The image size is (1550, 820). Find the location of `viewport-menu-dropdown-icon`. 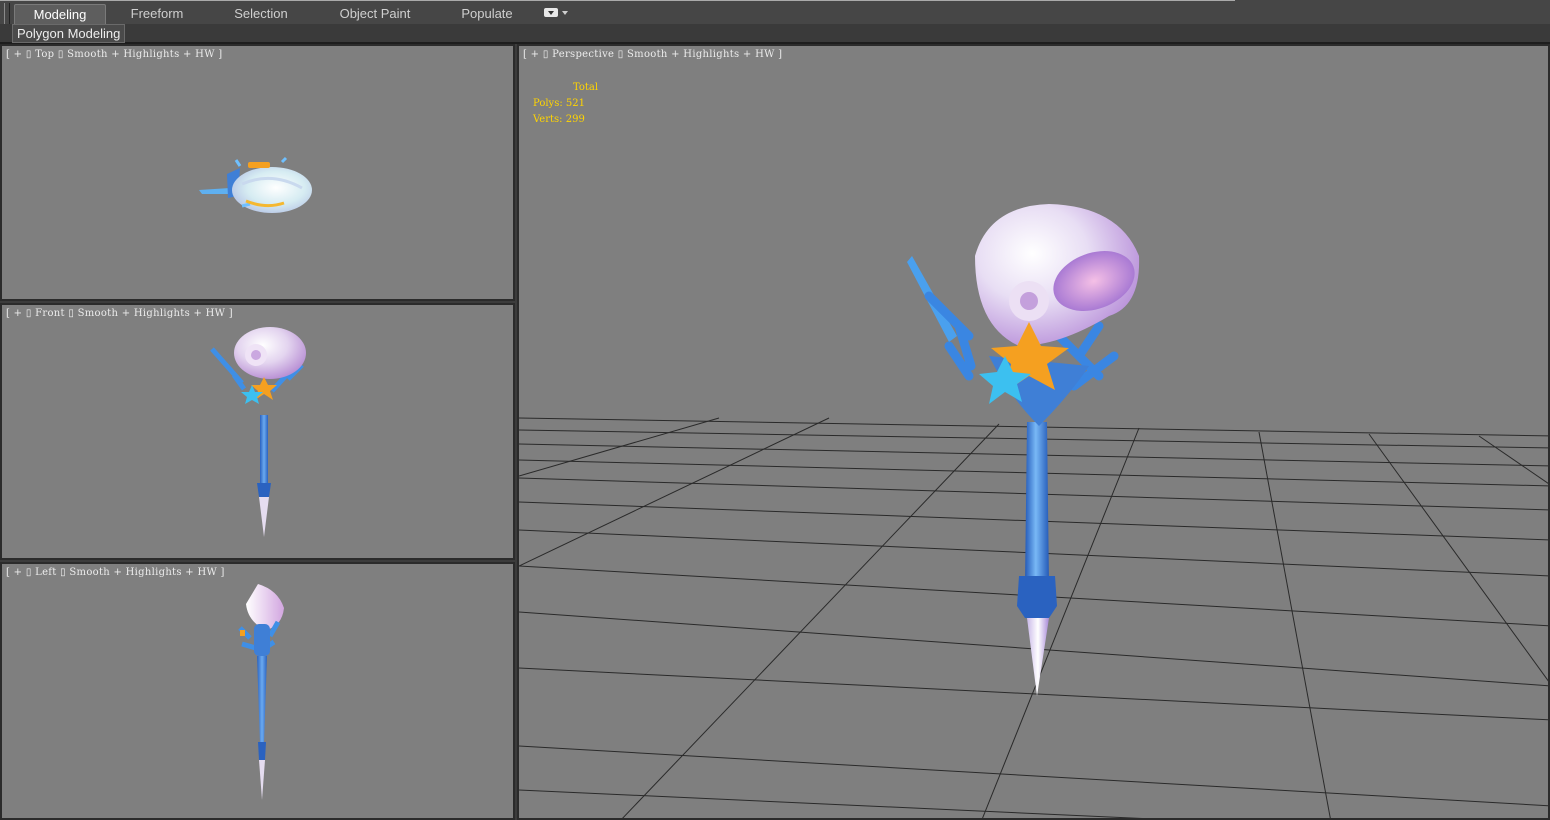

viewport-menu-dropdown-icon is located at coordinates (551, 12).